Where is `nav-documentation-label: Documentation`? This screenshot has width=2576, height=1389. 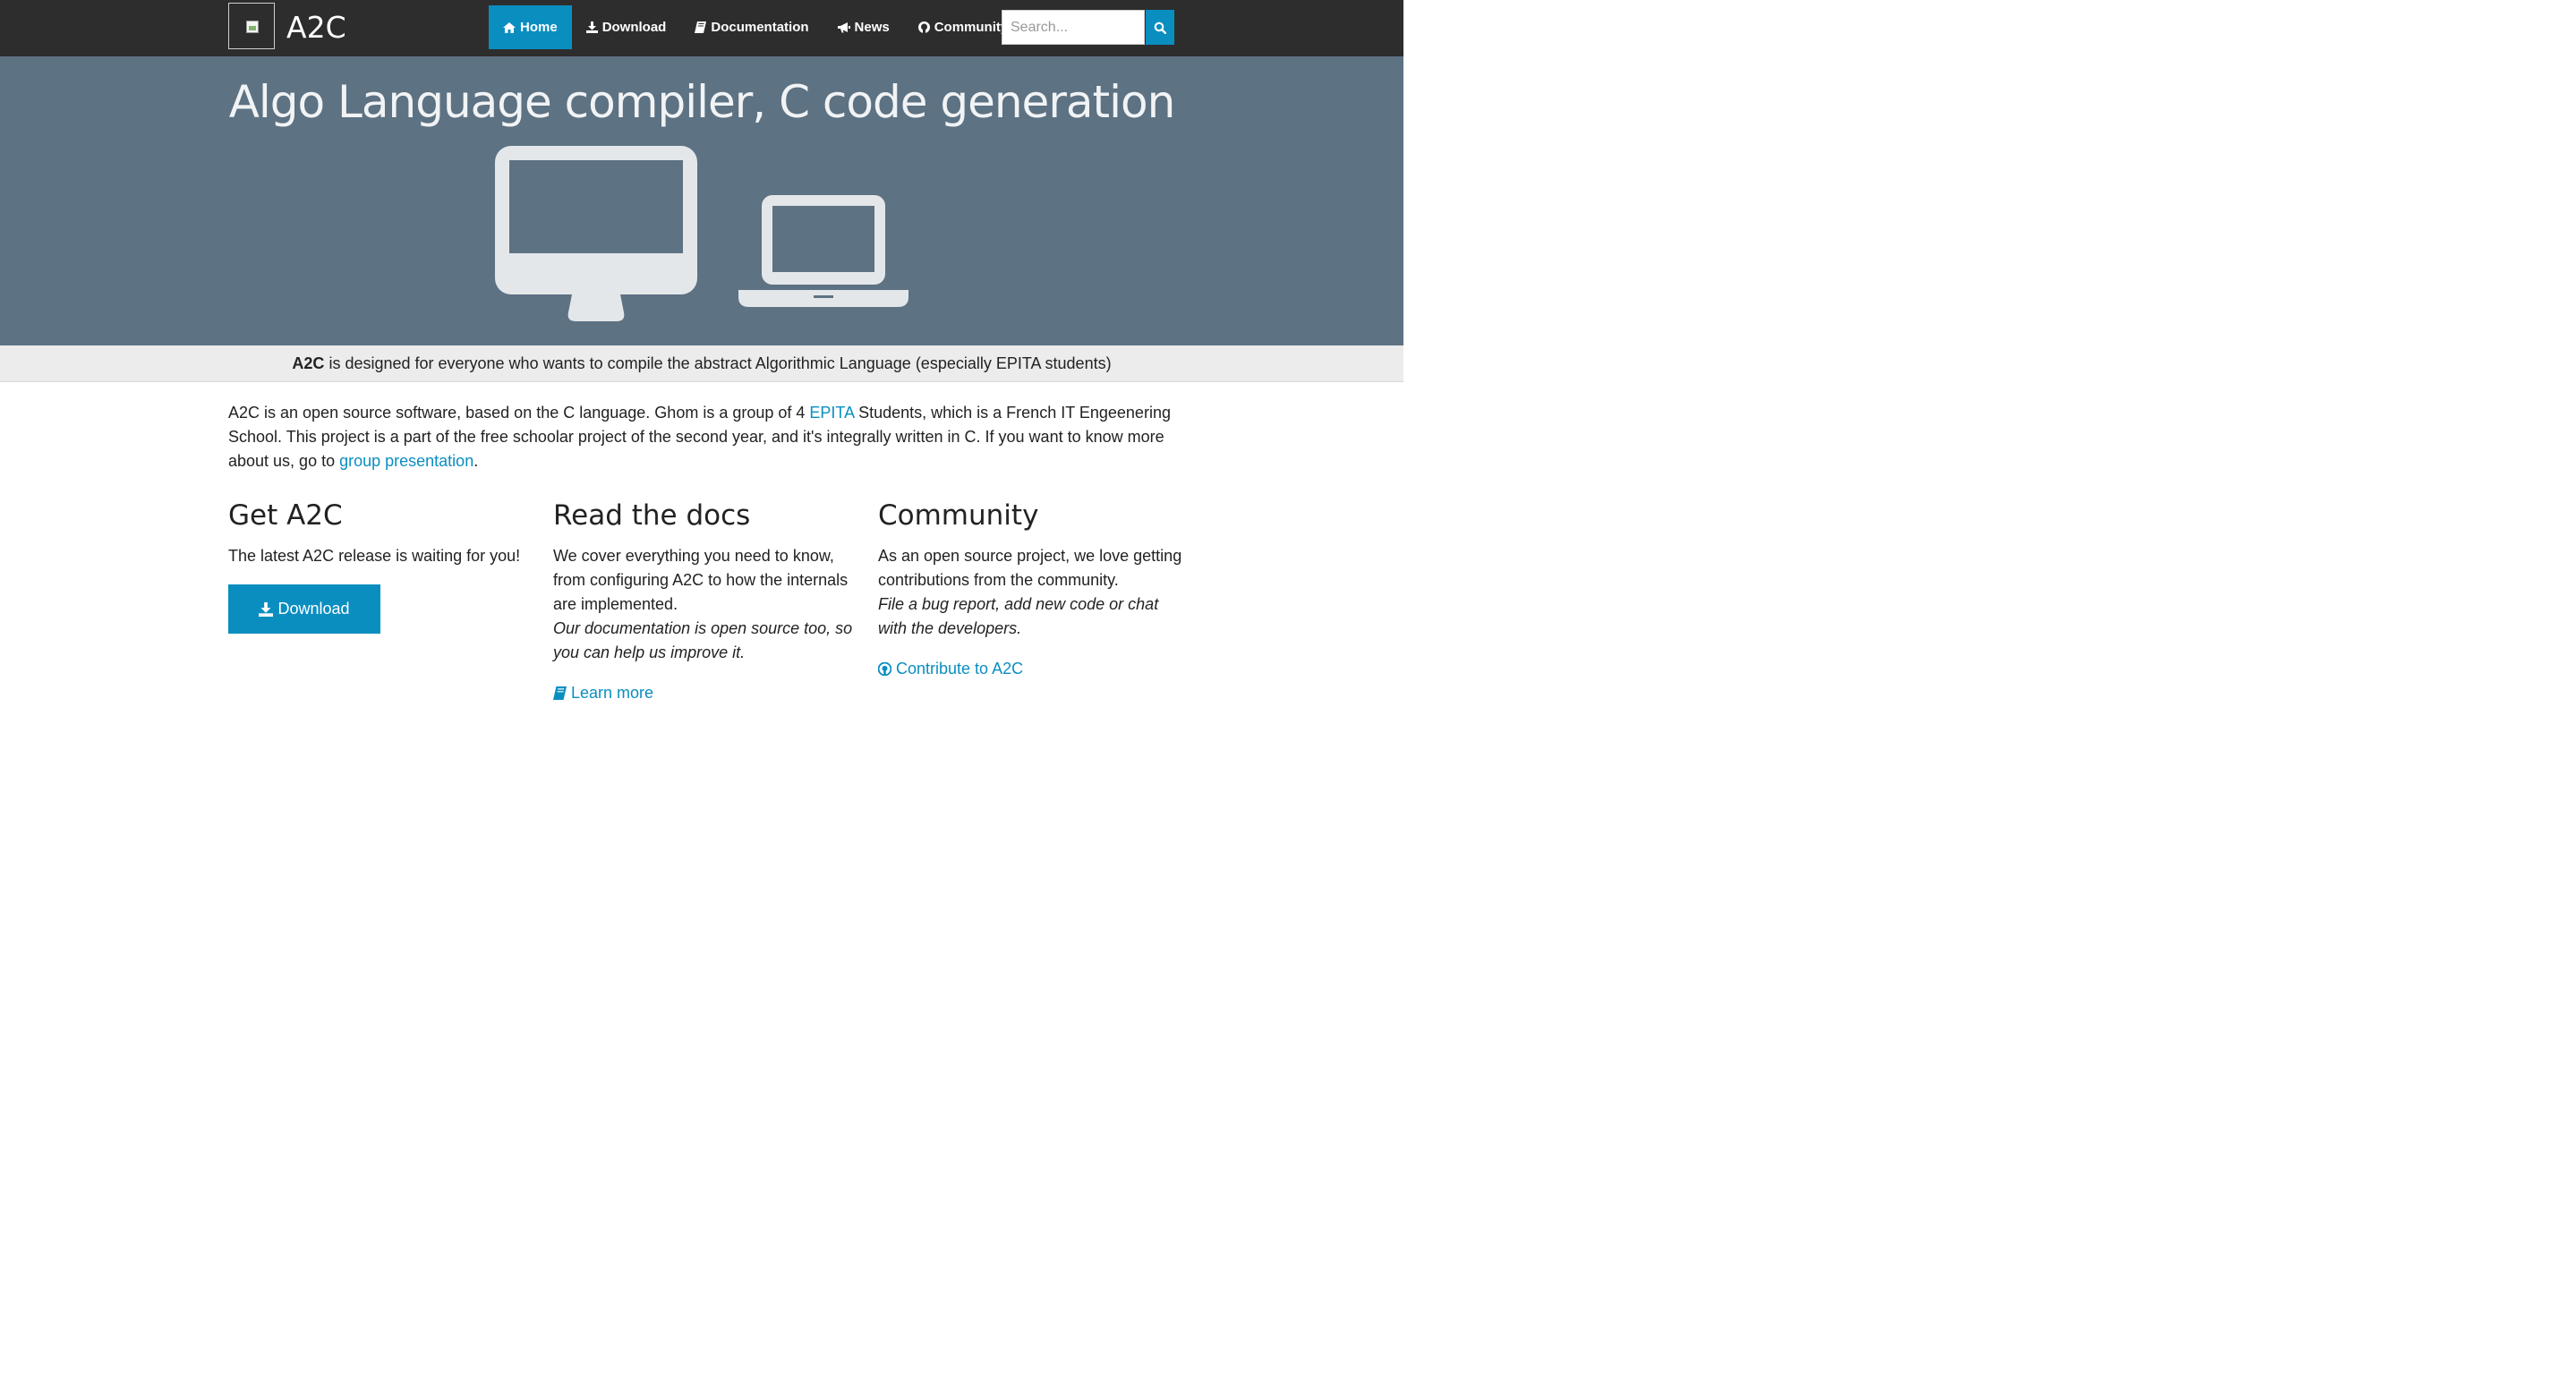 nav-documentation-label: Documentation is located at coordinates (760, 27).